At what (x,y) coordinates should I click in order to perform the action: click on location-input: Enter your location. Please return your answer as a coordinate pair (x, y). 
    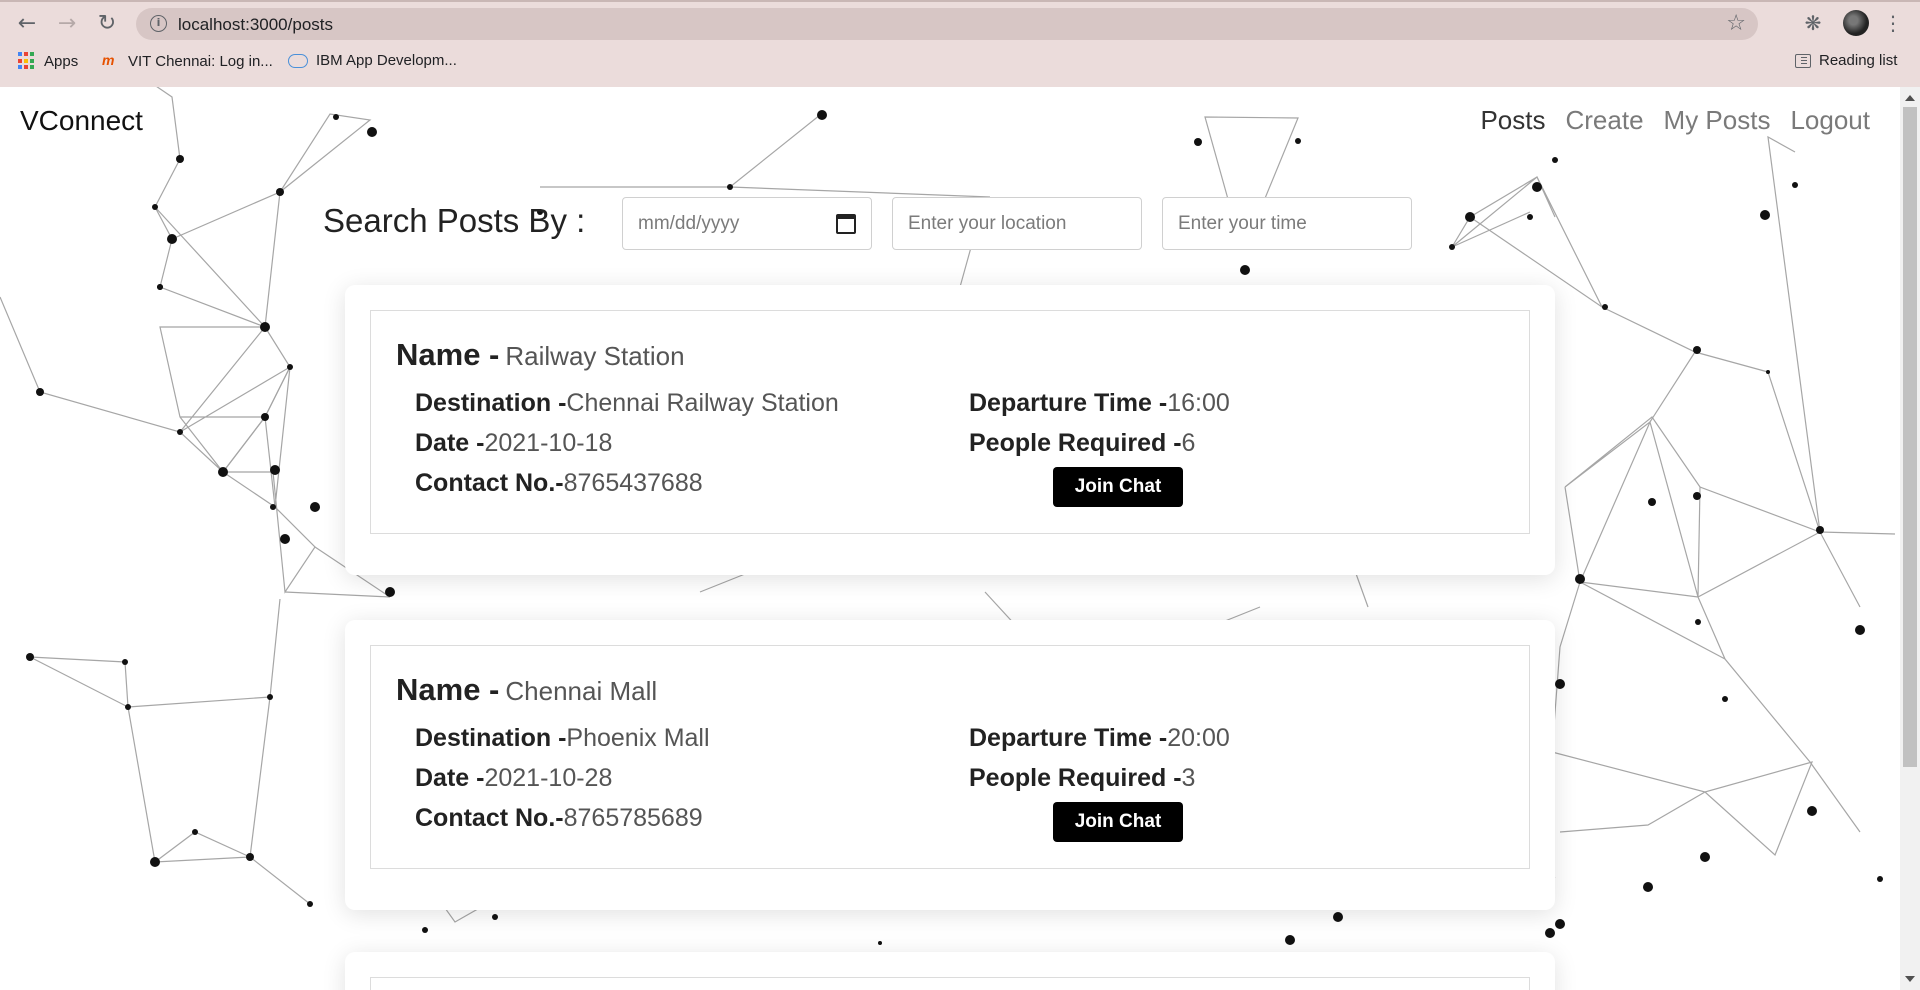
    Looking at the image, I should click on (1017, 223).